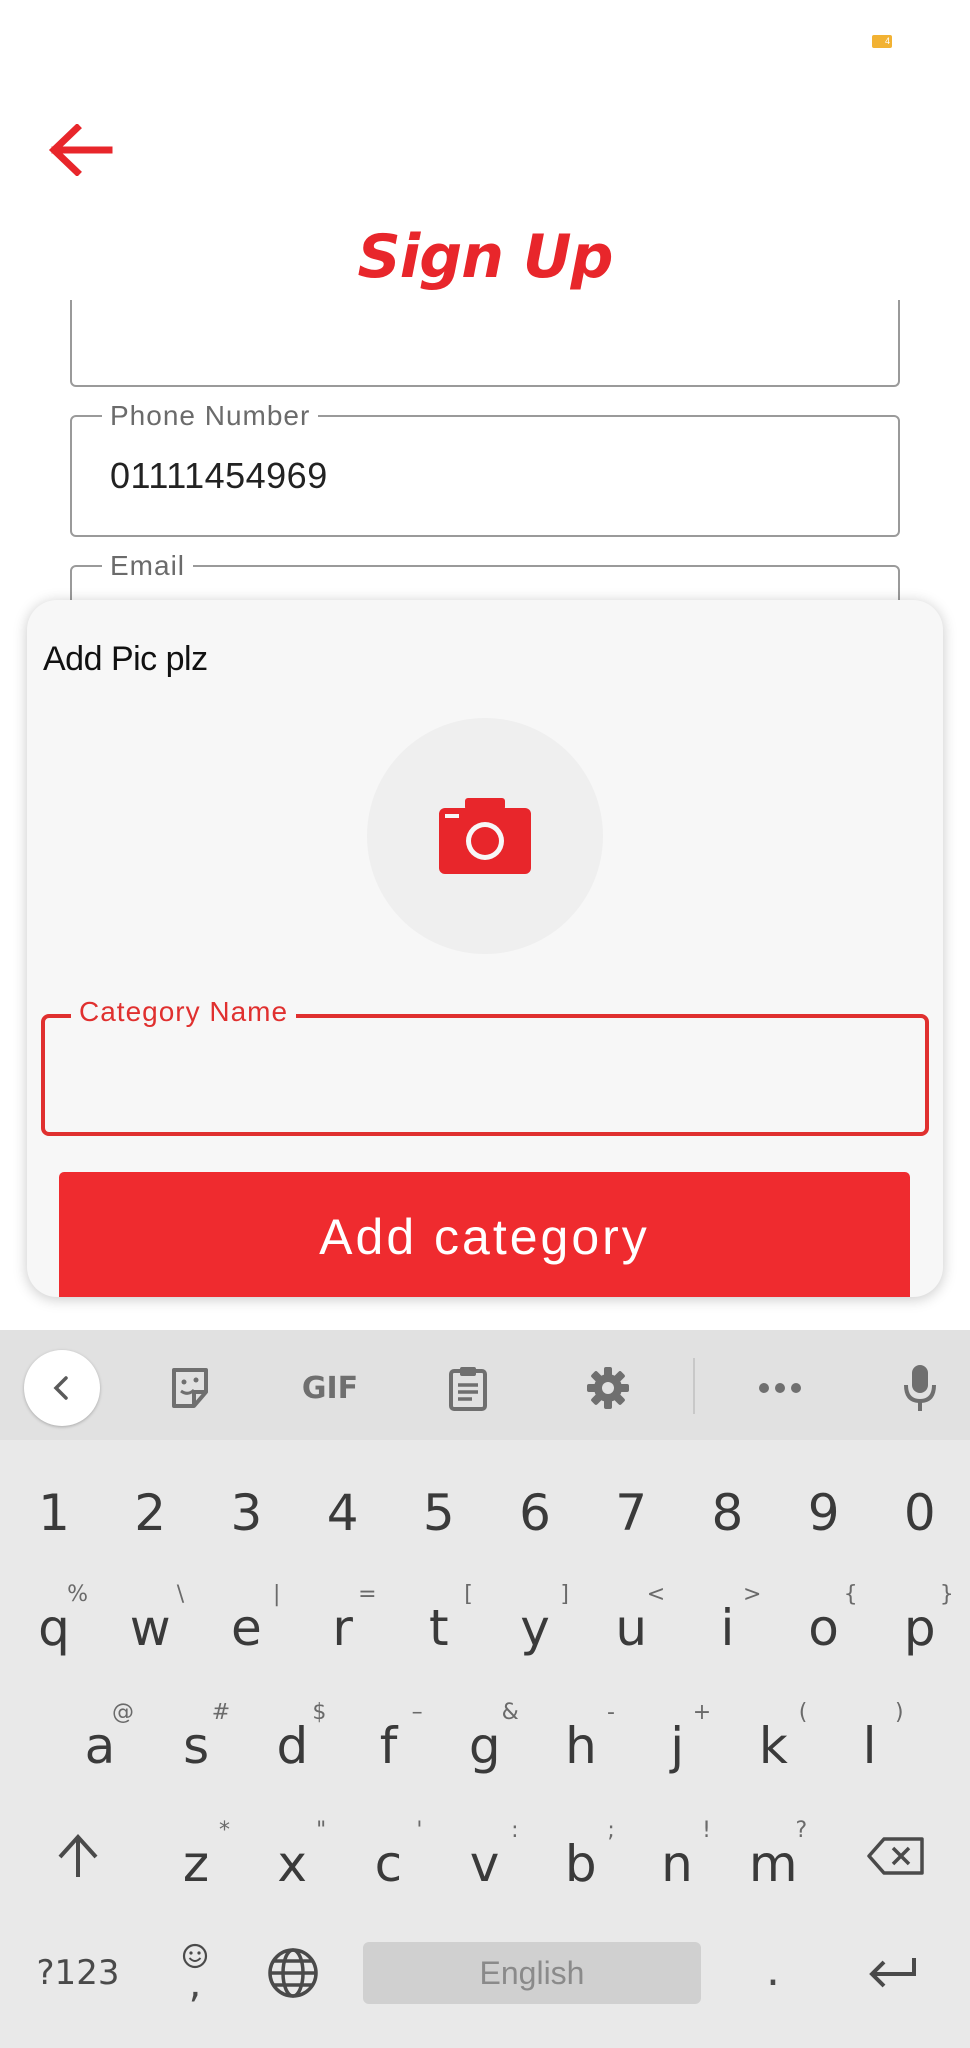 The height and width of the screenshot is (2048, 970). I want to click on globe-icon, so click(293, 1973).